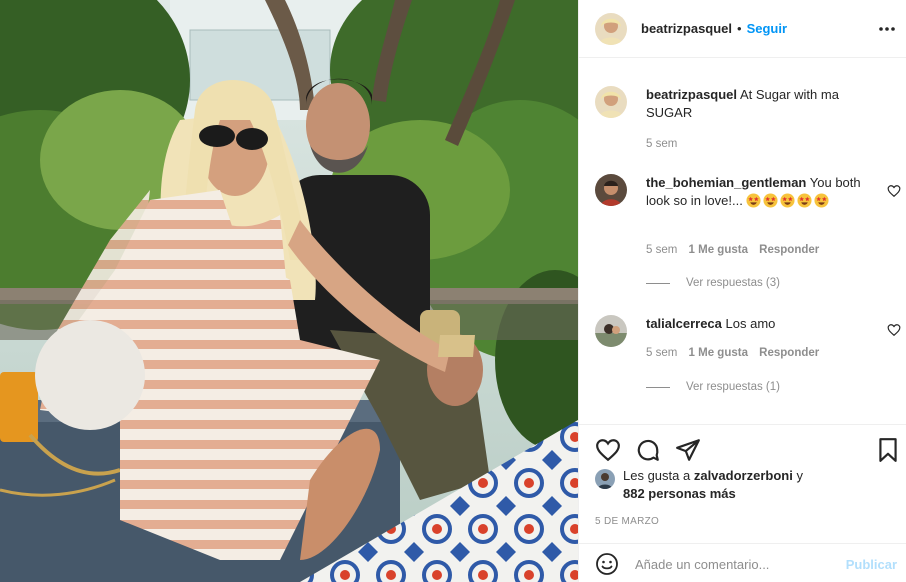 The image size is (906, 582). Describe the element at coordinates (611, 102) in the screenshot. I see `caption-avatar` at that location.